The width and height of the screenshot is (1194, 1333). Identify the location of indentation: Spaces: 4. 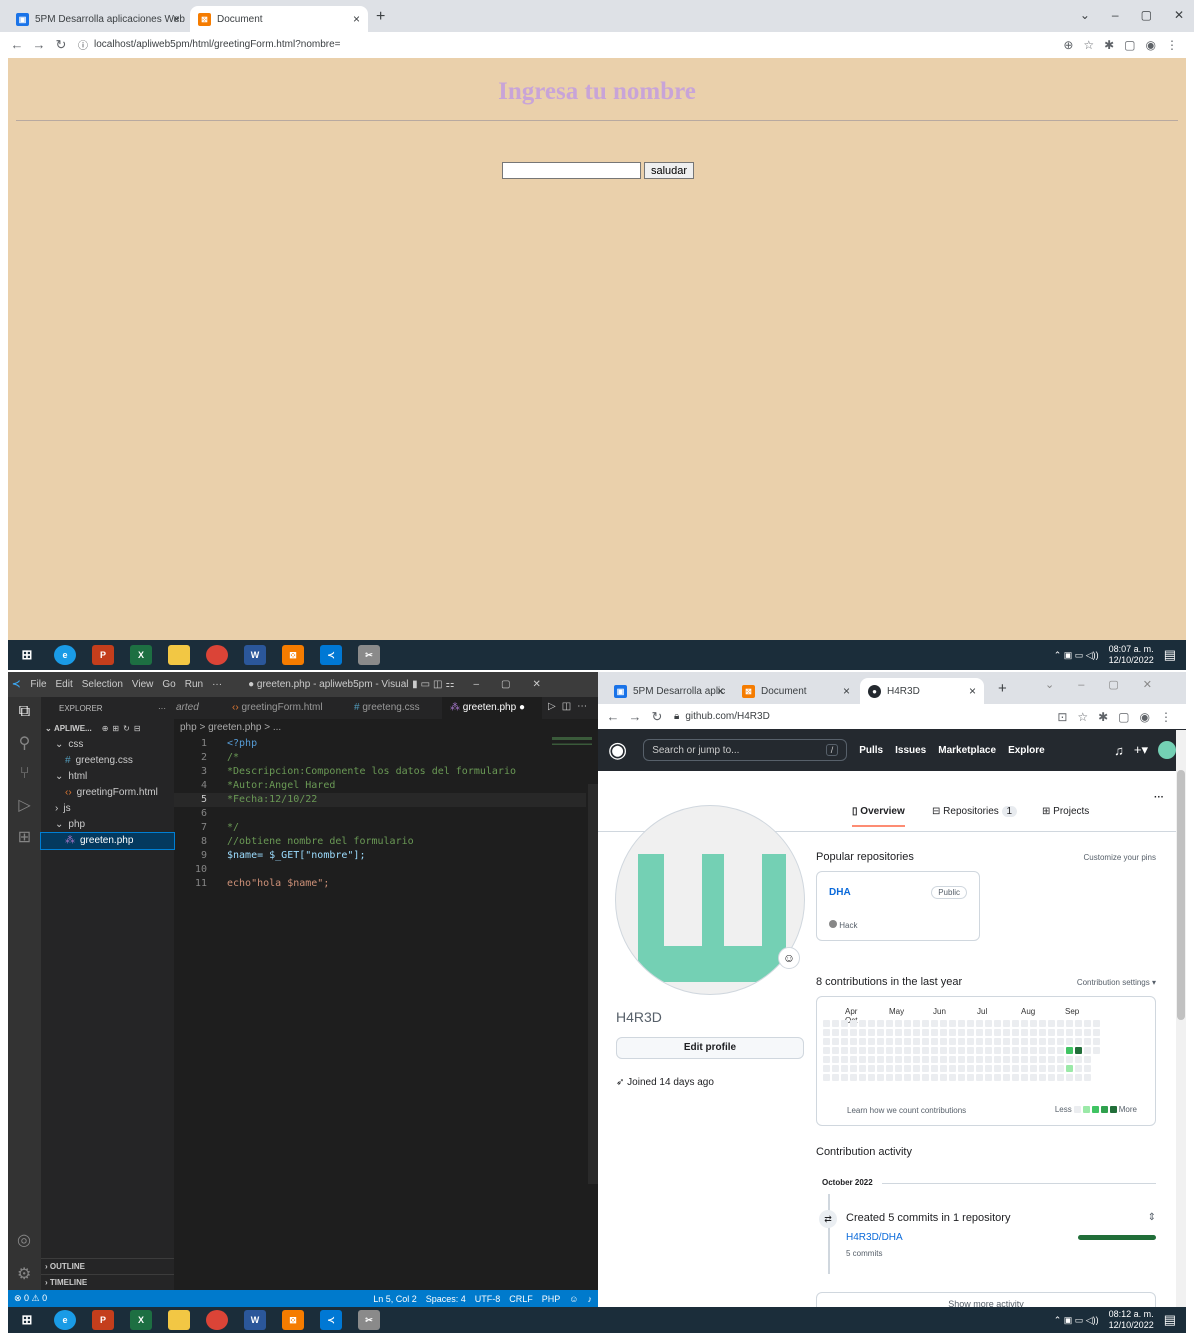
(446, 1299).